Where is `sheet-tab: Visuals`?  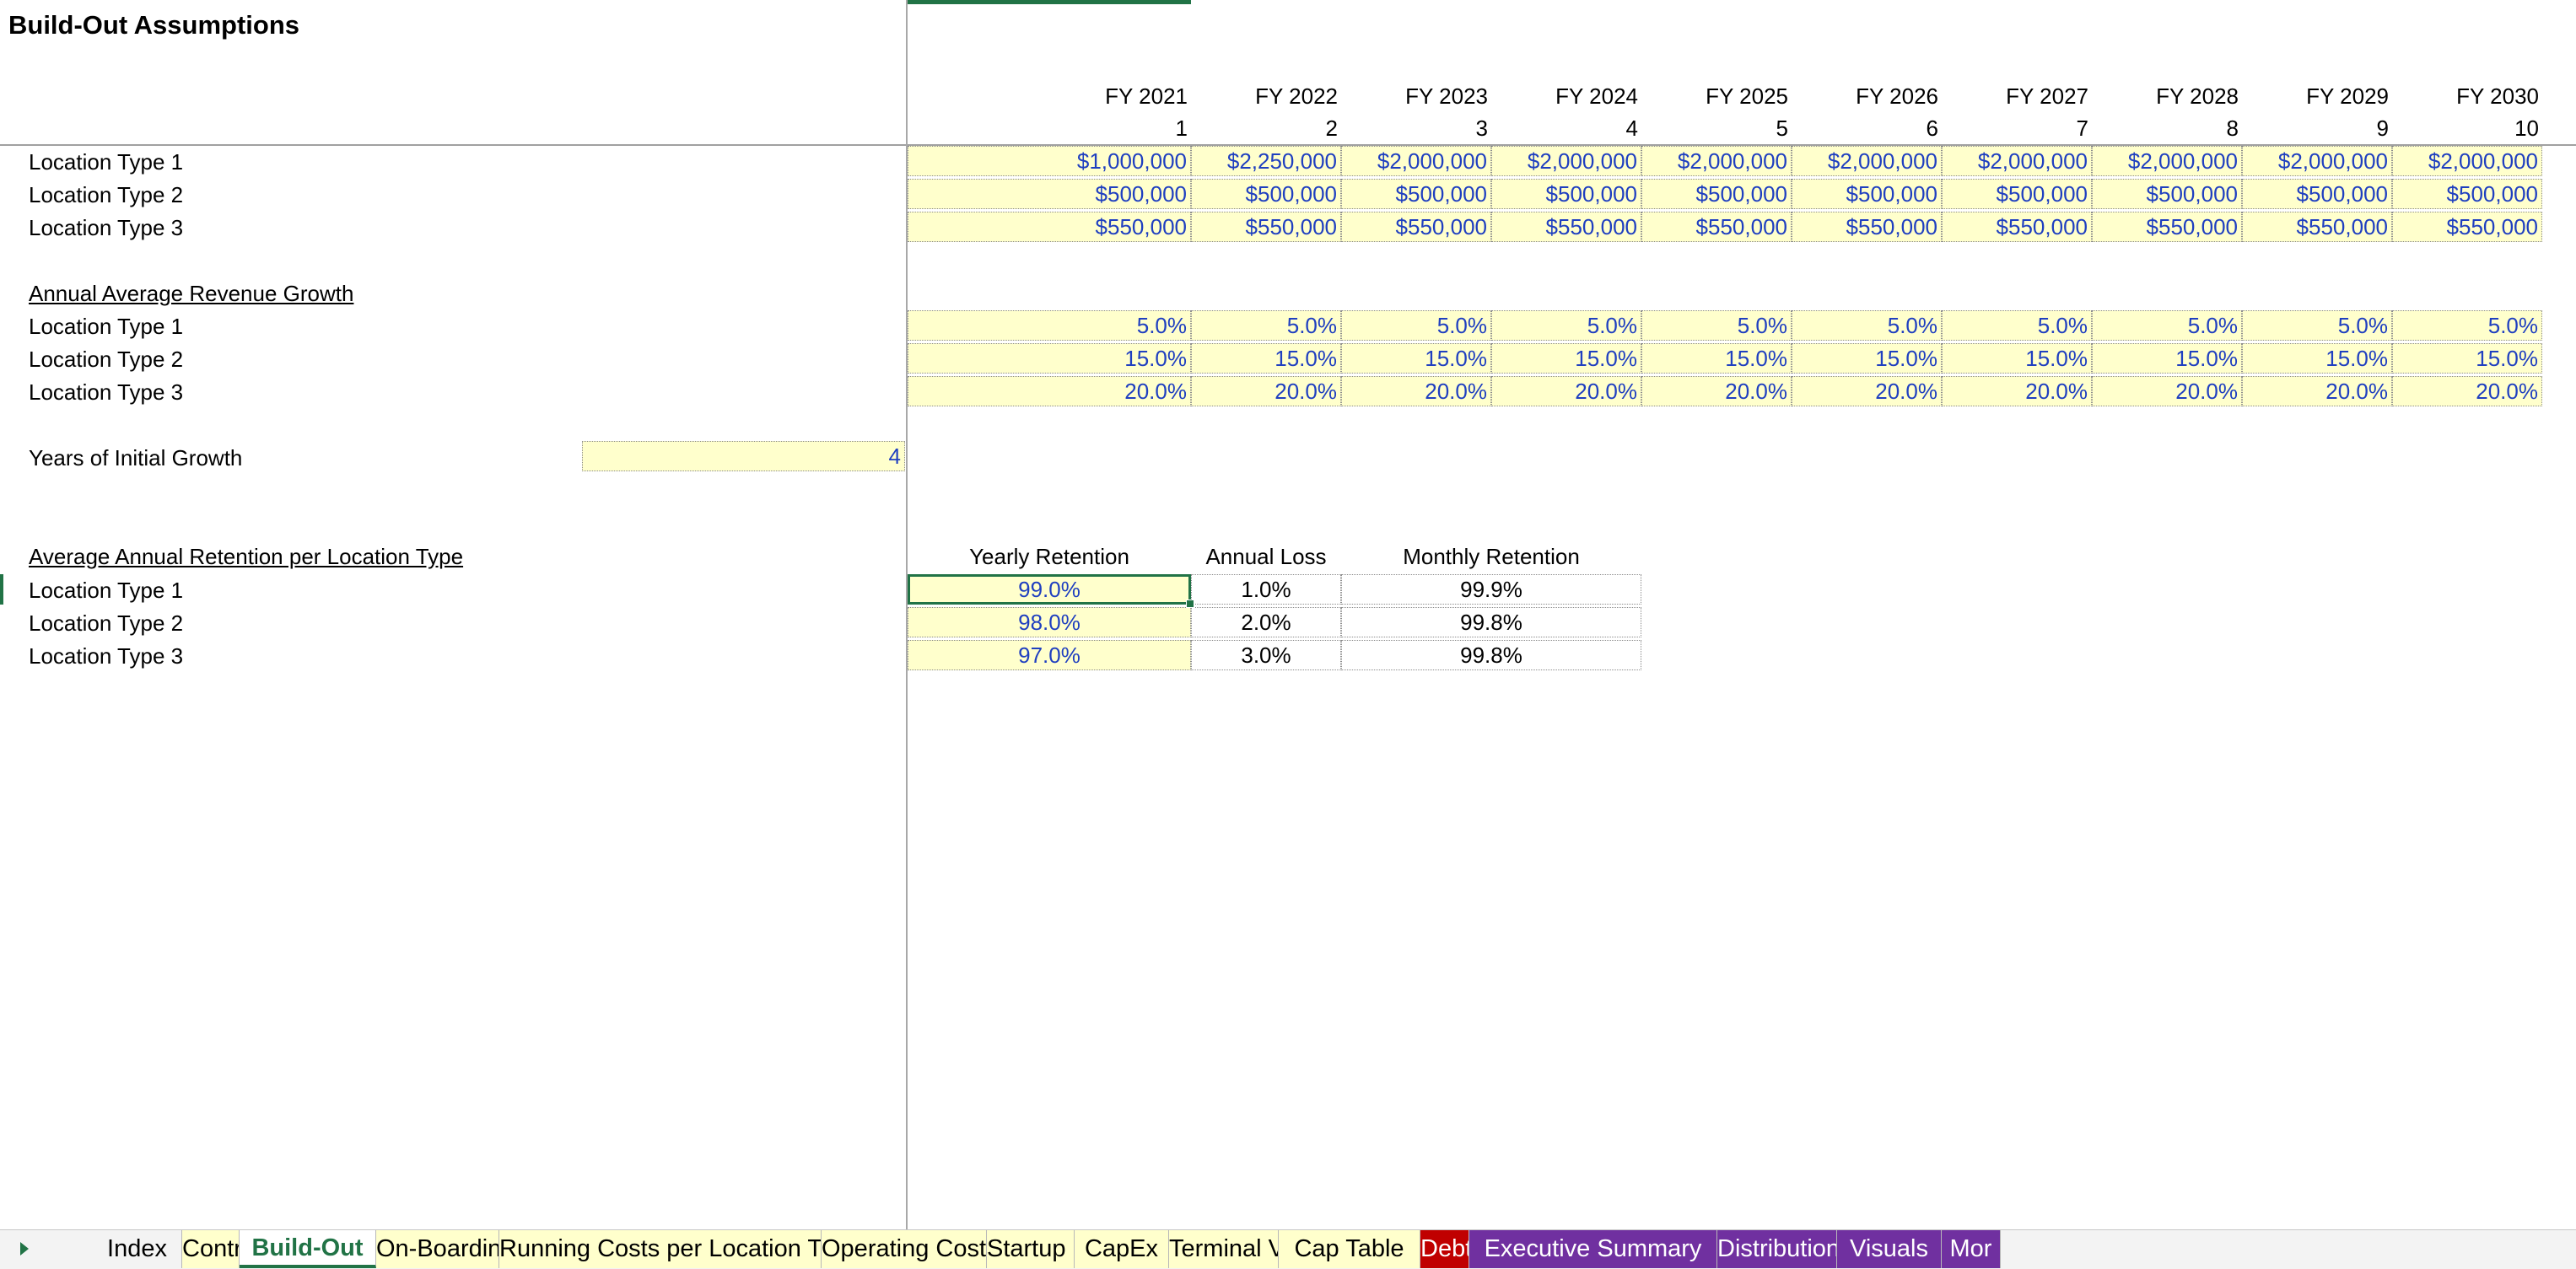
sheet-tab: Visuals is located at coordinates (1889, 1249).